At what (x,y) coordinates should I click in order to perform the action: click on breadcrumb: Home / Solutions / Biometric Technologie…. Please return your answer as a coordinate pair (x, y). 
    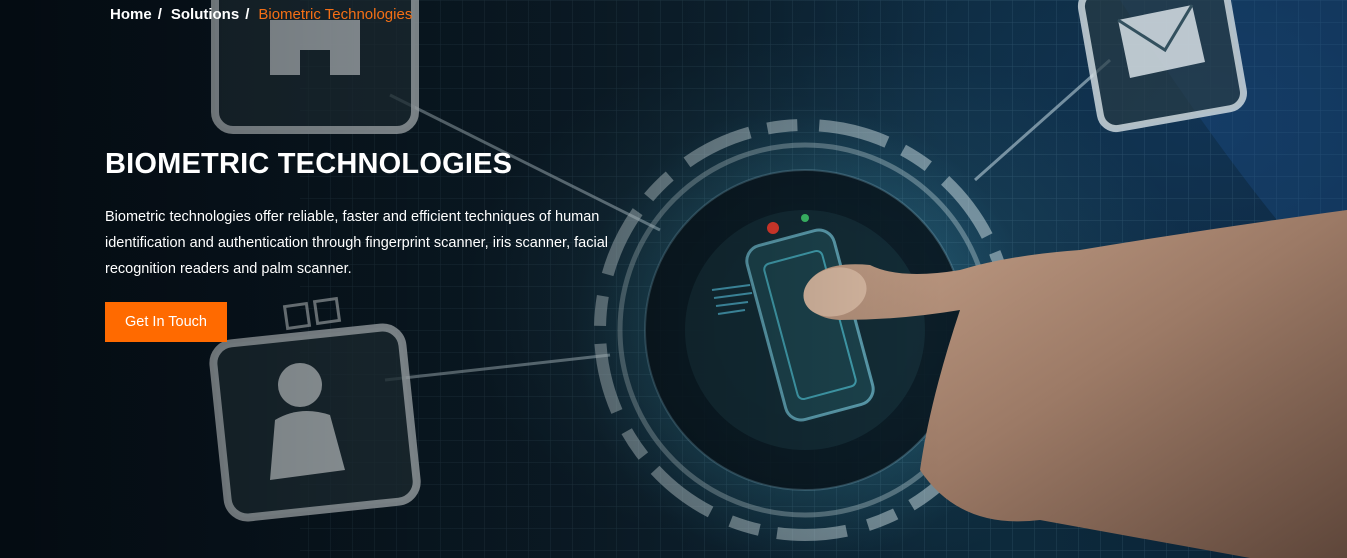
    Looking at the image, I should click on (261, 14).